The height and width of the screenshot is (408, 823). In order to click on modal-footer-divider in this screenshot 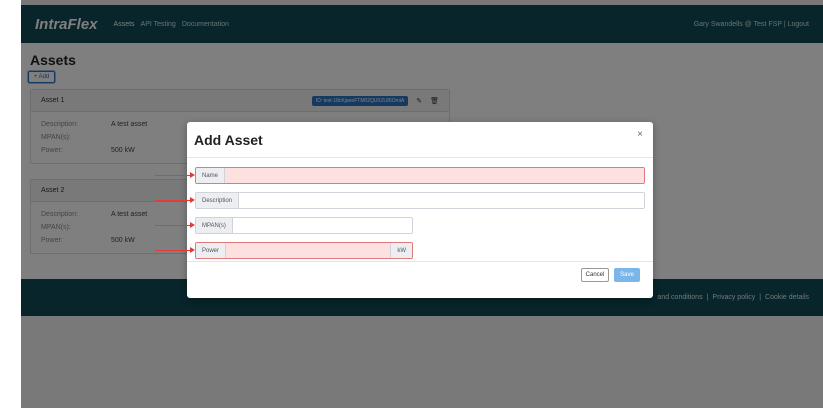, I will do `click(420, 261)`.